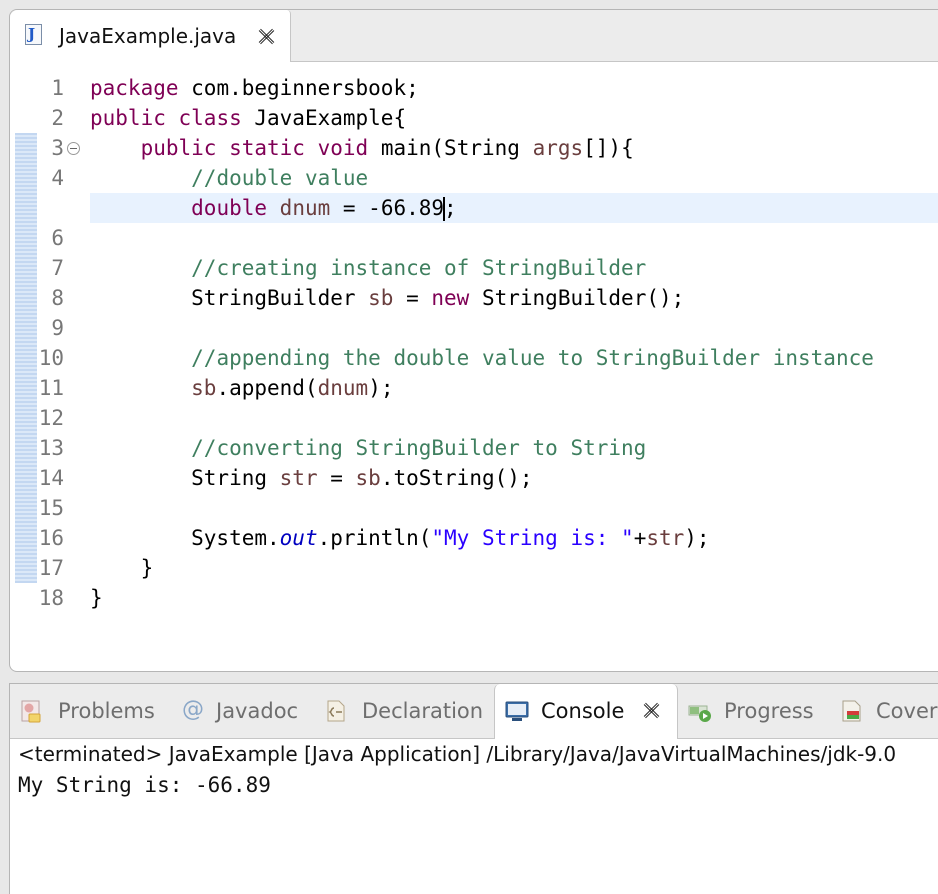  I want to click on code-line: 4 //double value, so click(474, 178).